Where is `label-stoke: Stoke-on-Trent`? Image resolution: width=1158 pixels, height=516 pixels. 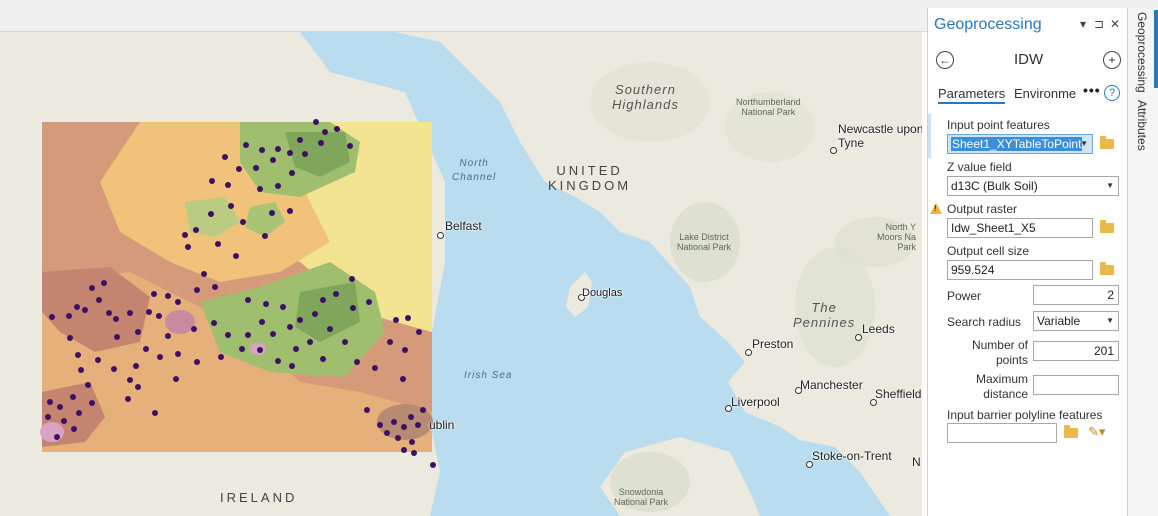
label-stoke: Stoke-on-Trent is located at coordinates (852, 456).